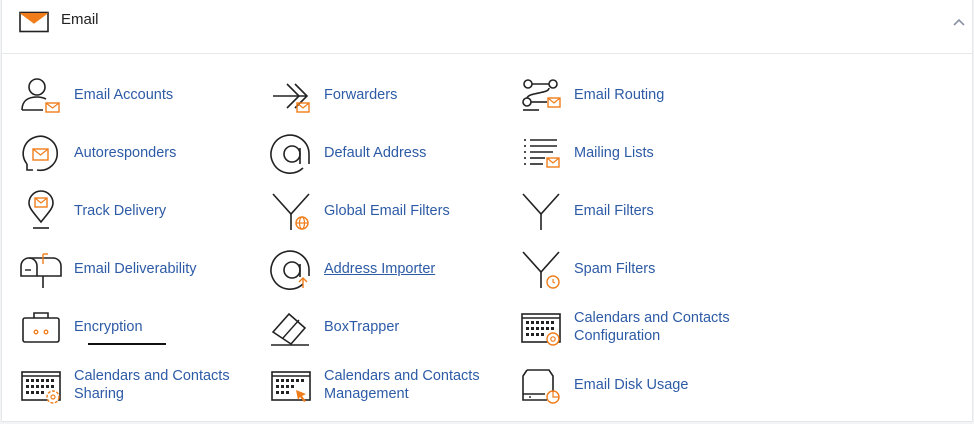 The height and width of the screenshot is (424, 974). I want to click on autoresponders-link: Autoresponders, so click(139, 152).